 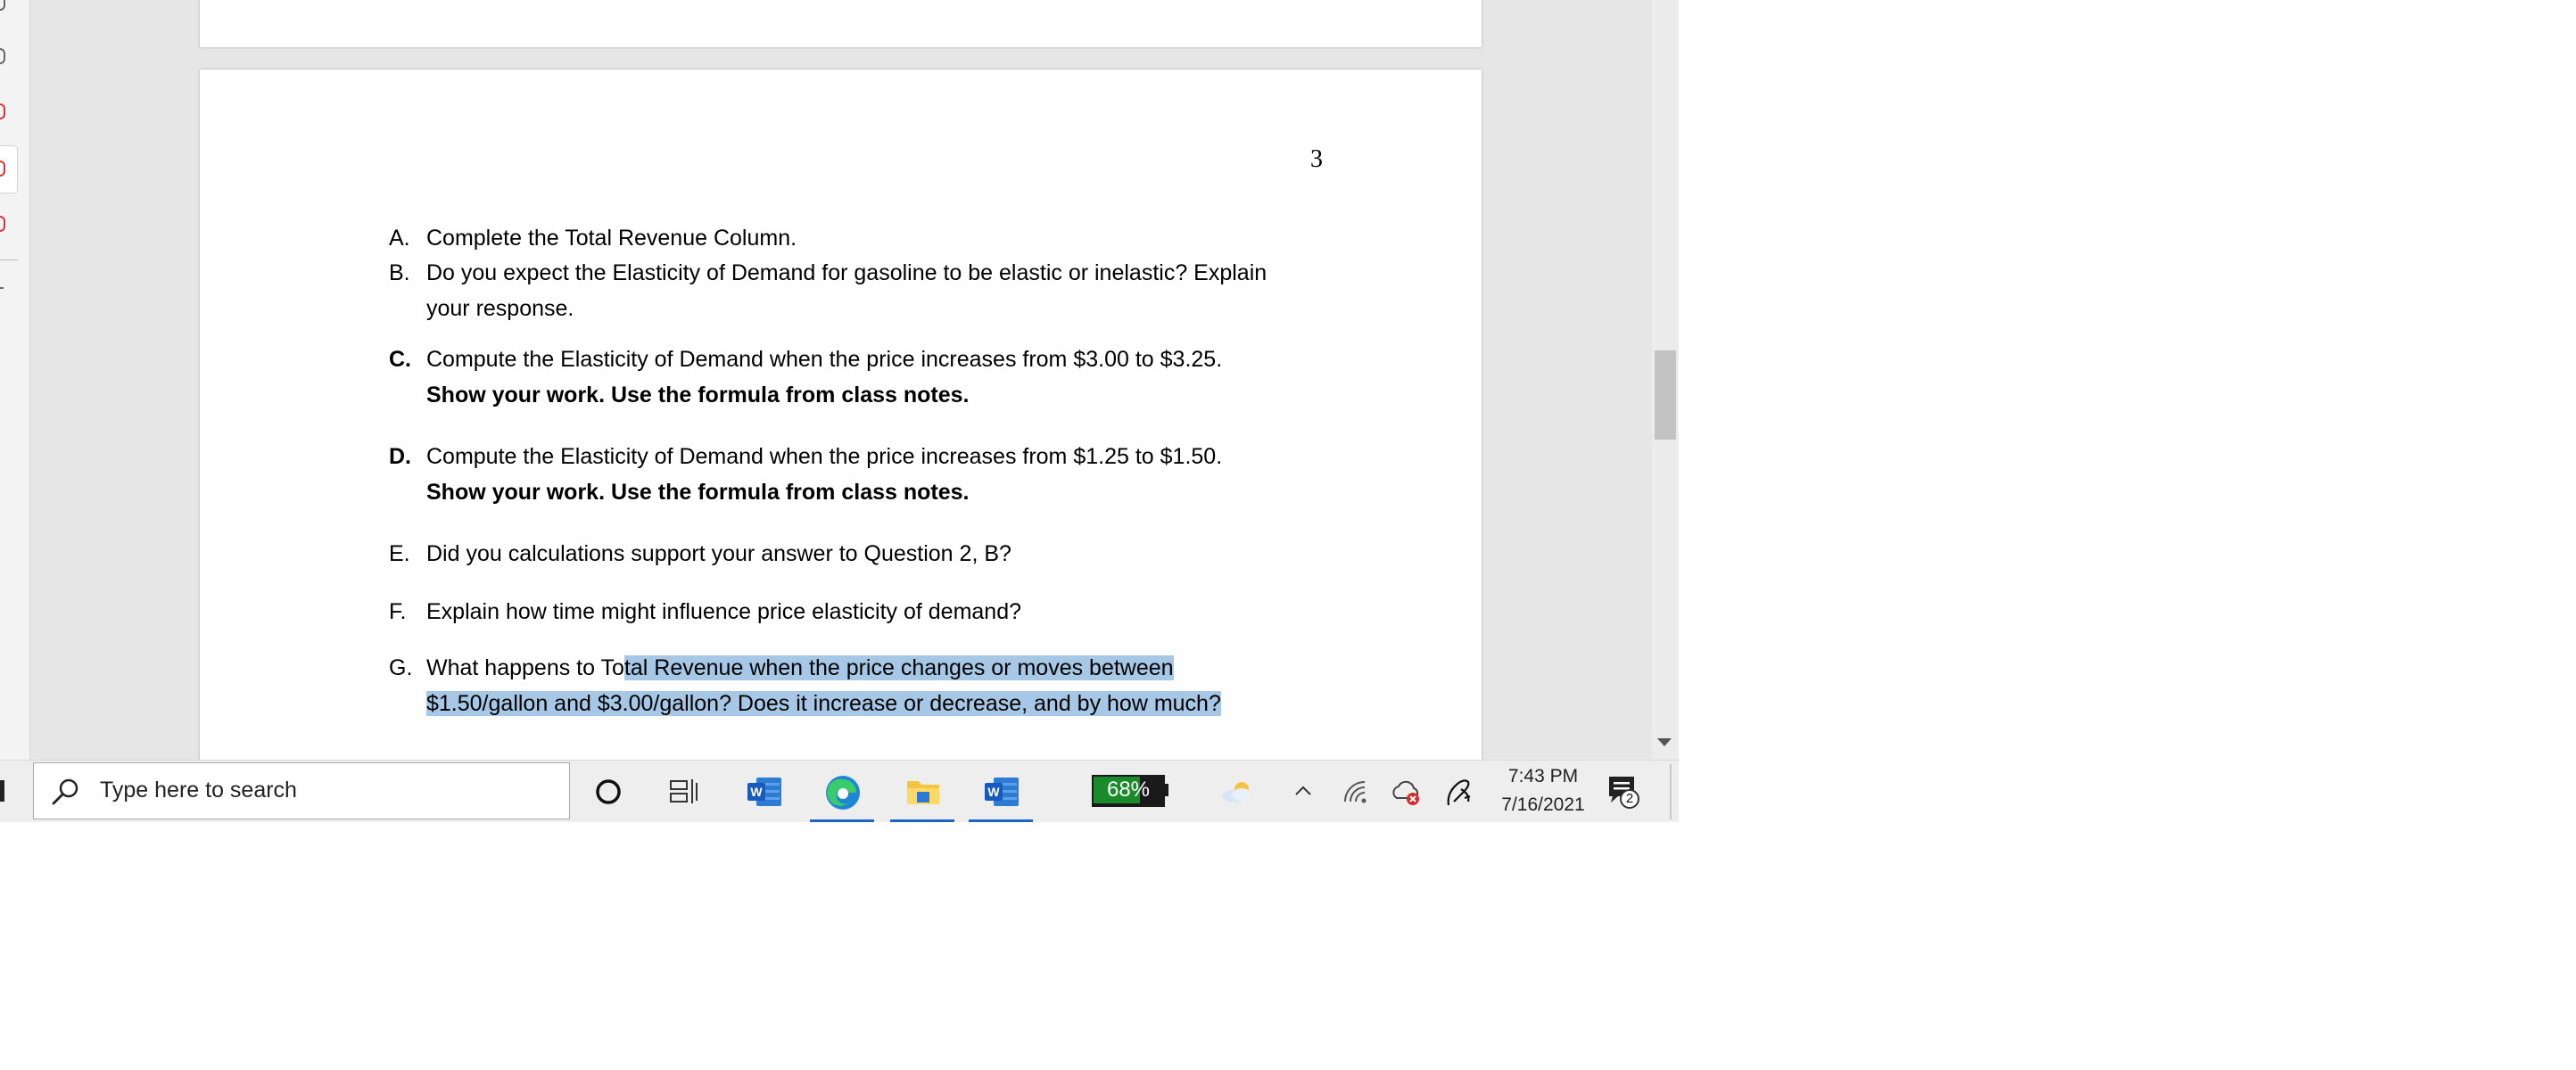 I want to click on show-desktop-divider, so click(x=1671, y=791).